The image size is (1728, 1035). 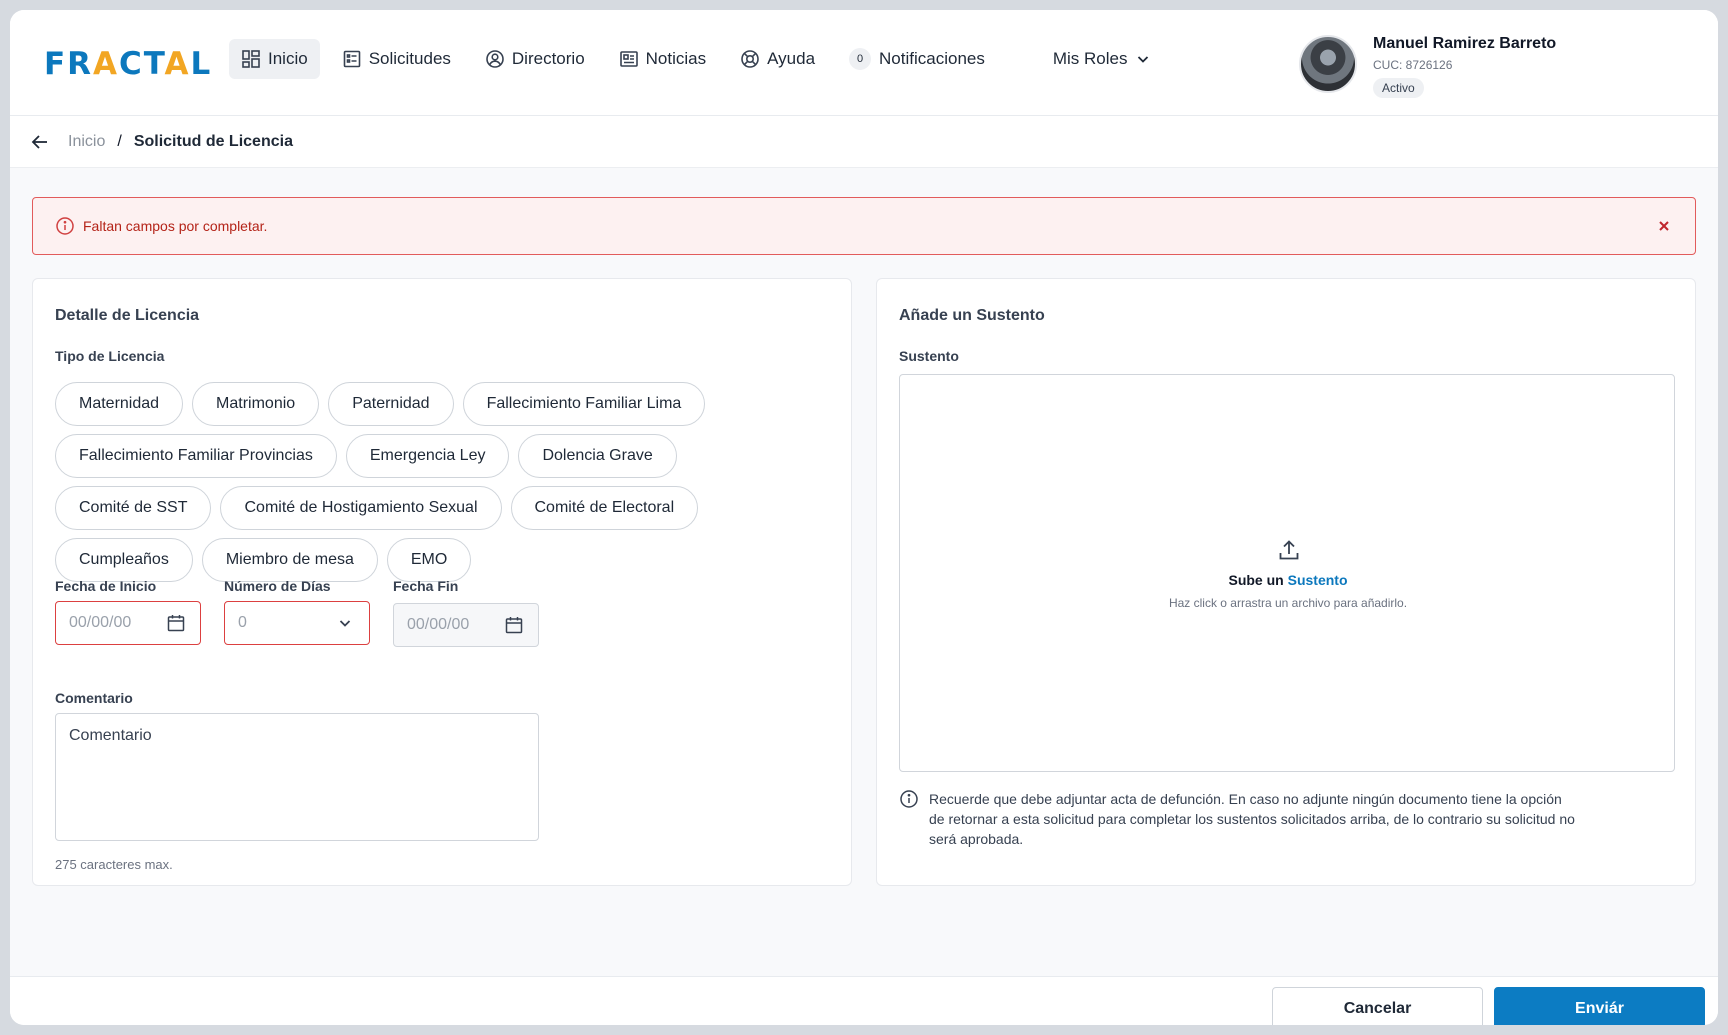 What do you see at coordinates (1413, 65) in the screenshot?
I see `user-cuc: CUC: 8726126` at bounding box center [1413, 65].